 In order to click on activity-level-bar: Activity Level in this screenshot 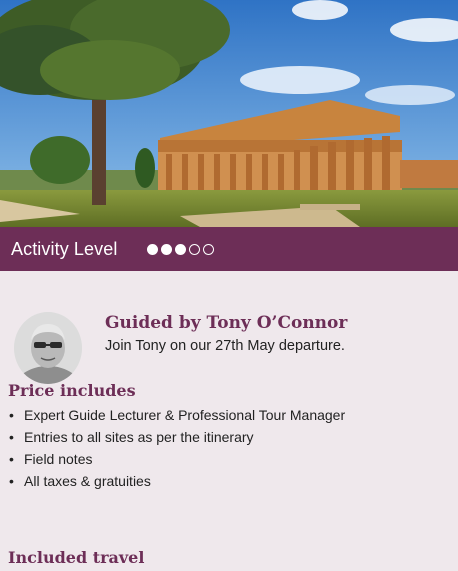, I will do `click(229, 249)`.